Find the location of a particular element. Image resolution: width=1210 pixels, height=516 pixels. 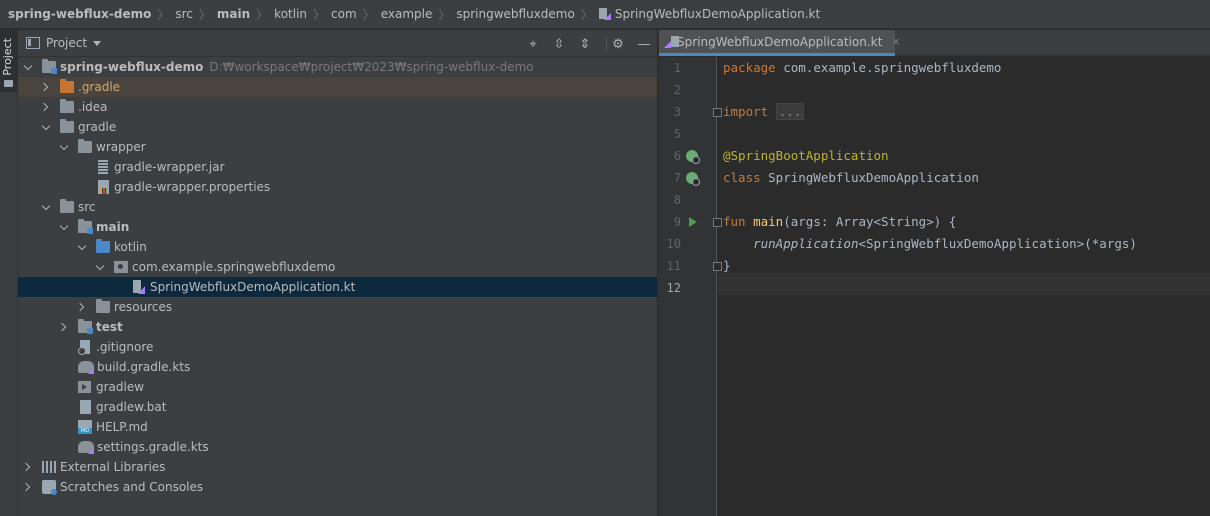

tree-item-label: SpringWebfluxDemoApplication.kt is located at coordinates (253, 287).